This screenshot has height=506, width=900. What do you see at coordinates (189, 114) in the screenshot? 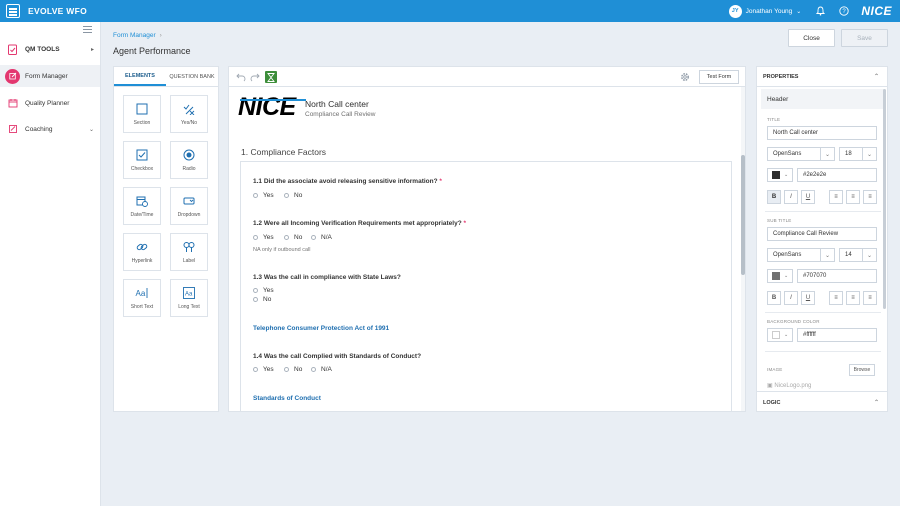
I see `element-tile-yes-no: Yes/No` at bounding box center [189, 114].